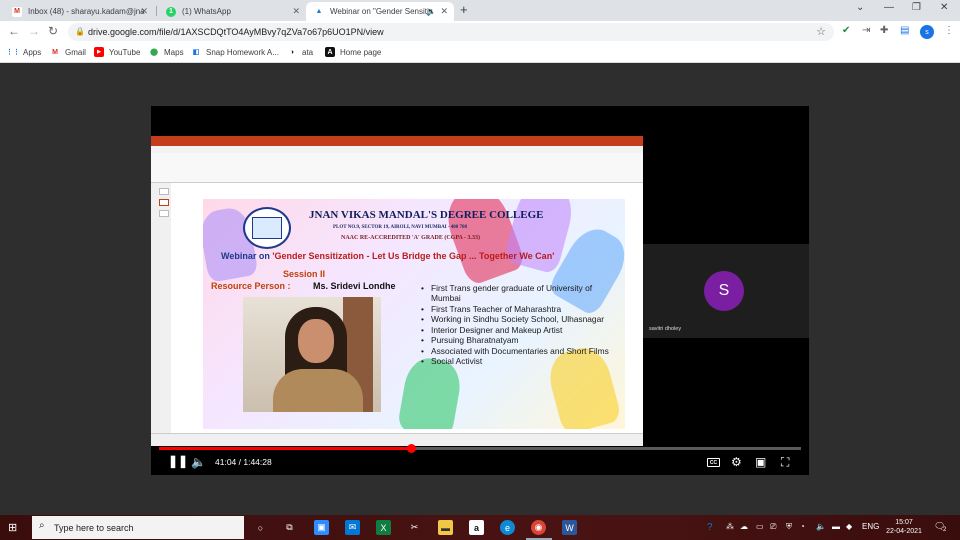 The width and height of the screenshot is (960, 540). Describe the element at coordinates (944, 7) in the screenshot. I see `close-window-icon: ✕` at that location.